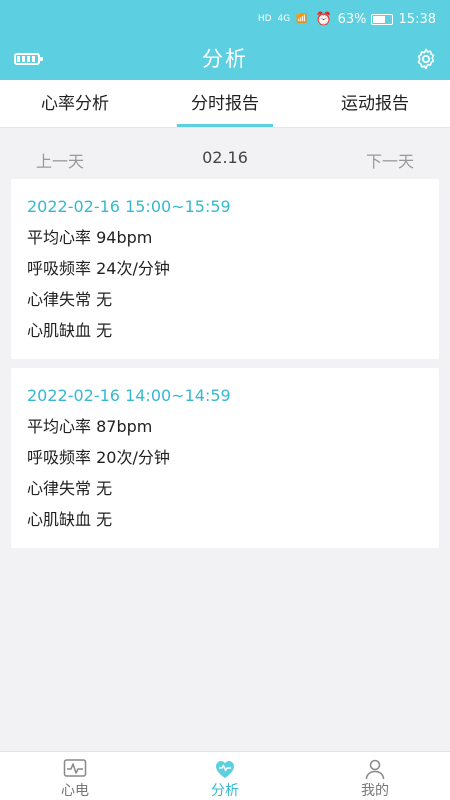  I want to click on alarm-icon: ⏰, so click(323, 19).